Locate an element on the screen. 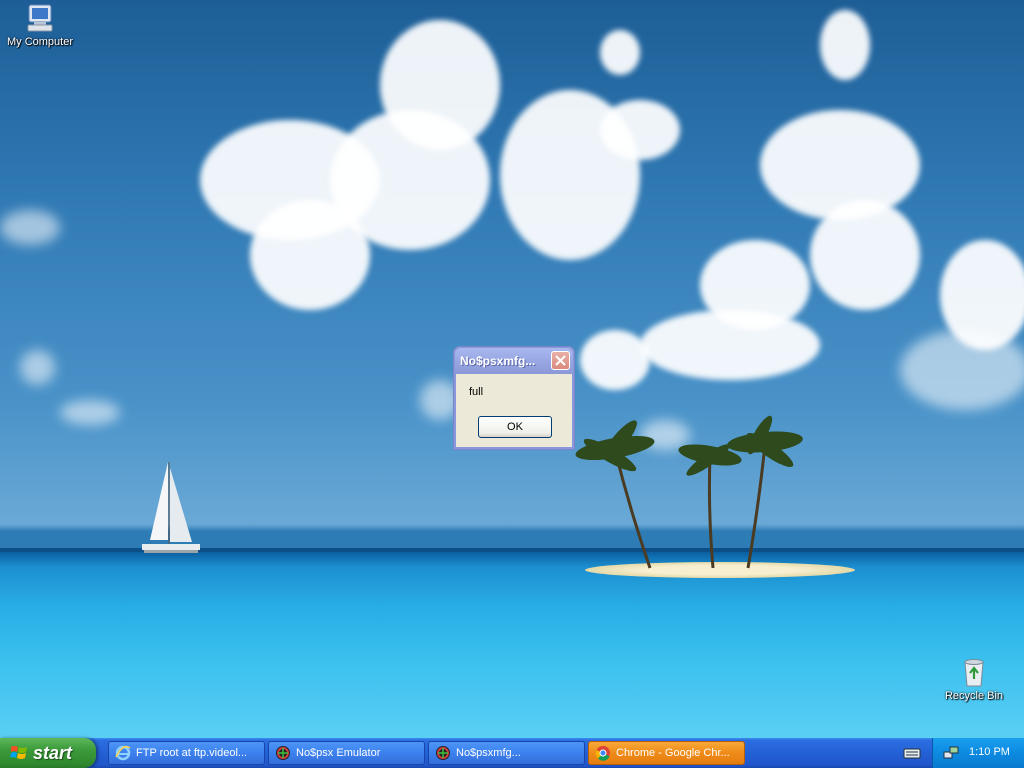  desktop-icon-label: My Computer is located at coordinates (40, 42).